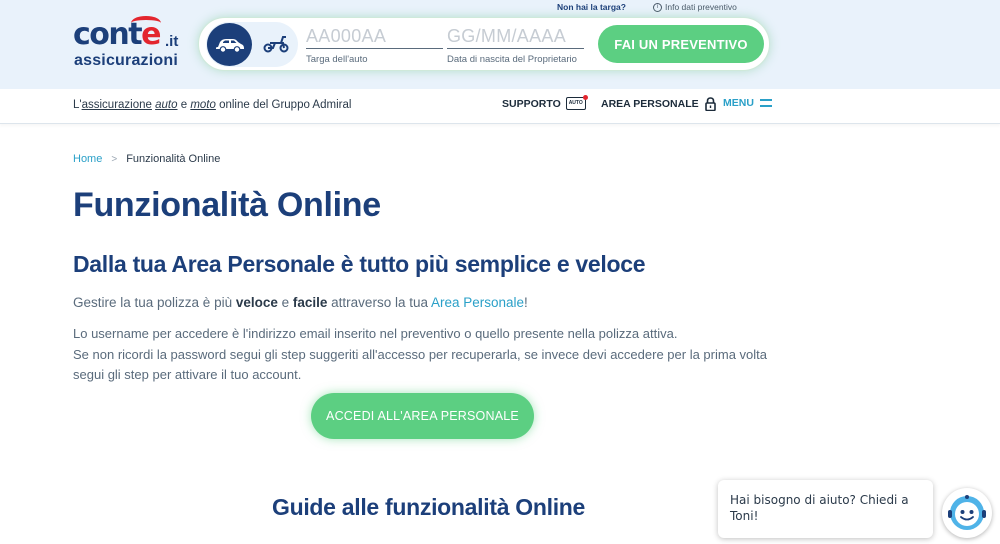 The image size is (1000, 544). I want to click on nav-area-personale: AREA PERSONALE, so click(658, 104).